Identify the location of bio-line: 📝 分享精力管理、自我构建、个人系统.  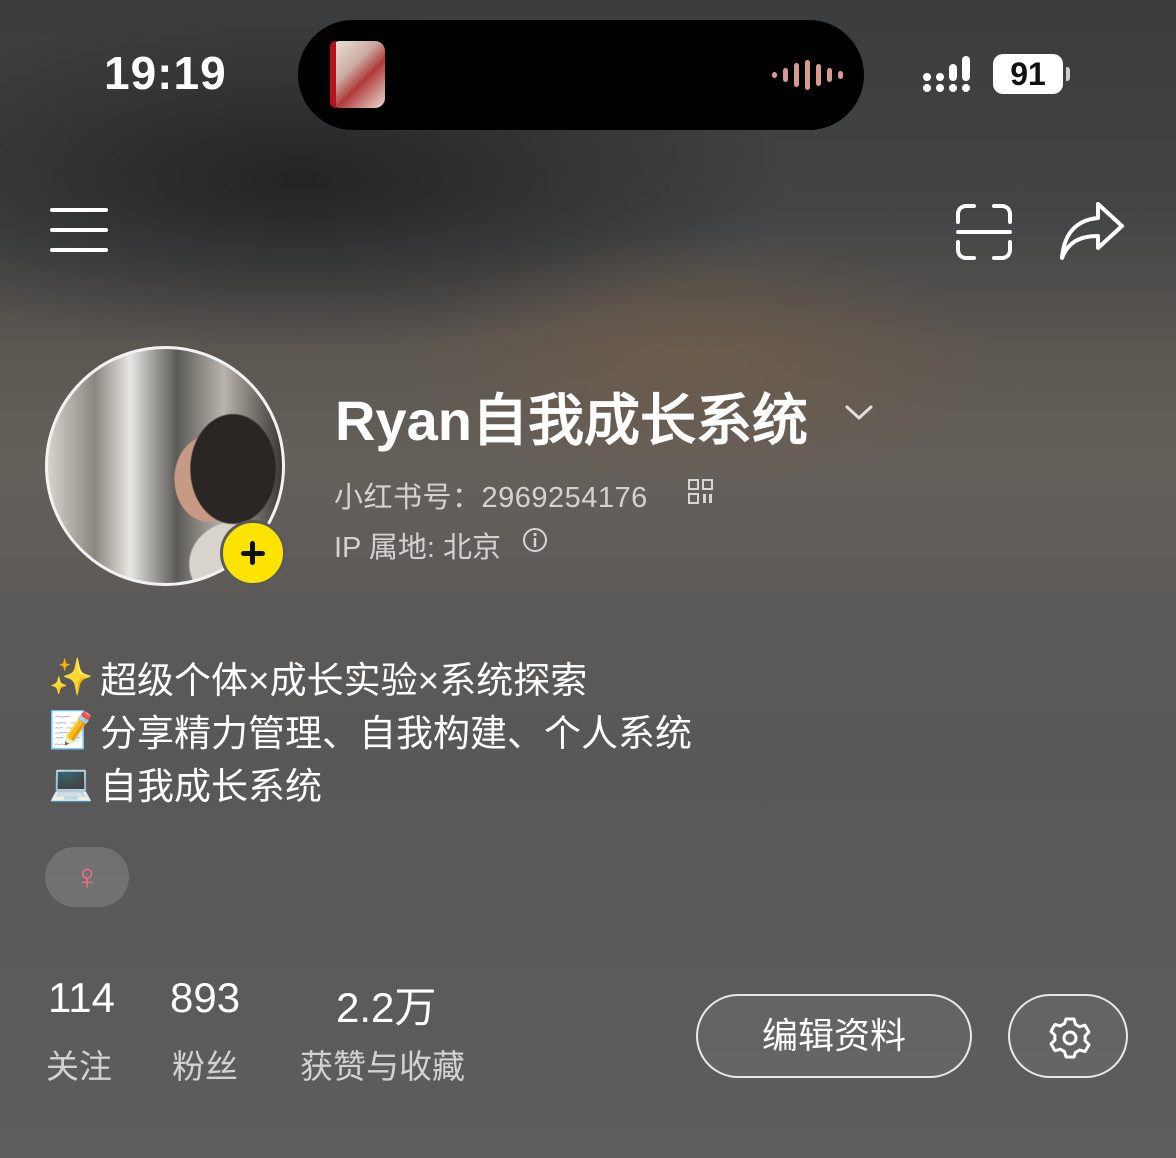
(370, 730).